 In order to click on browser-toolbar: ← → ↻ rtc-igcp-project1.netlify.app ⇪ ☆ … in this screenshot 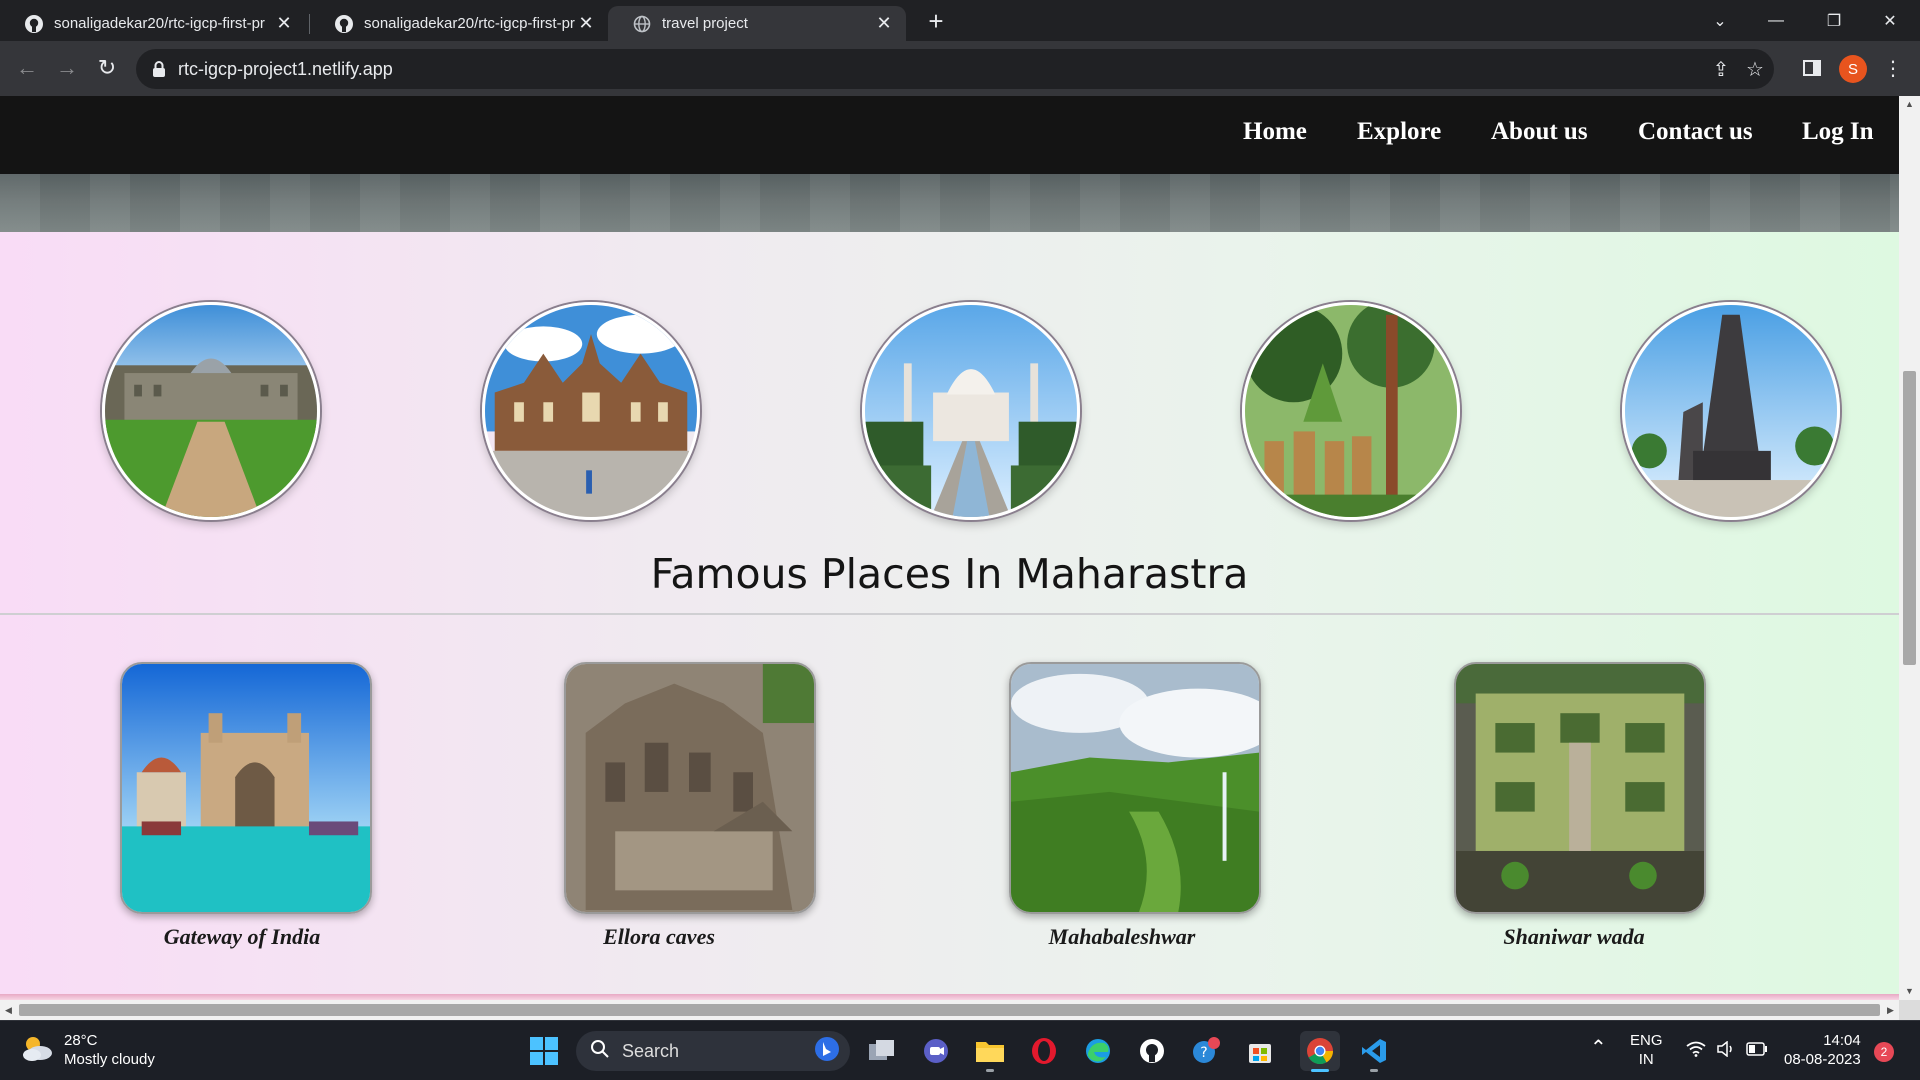, I will do `click(960, 68)`.